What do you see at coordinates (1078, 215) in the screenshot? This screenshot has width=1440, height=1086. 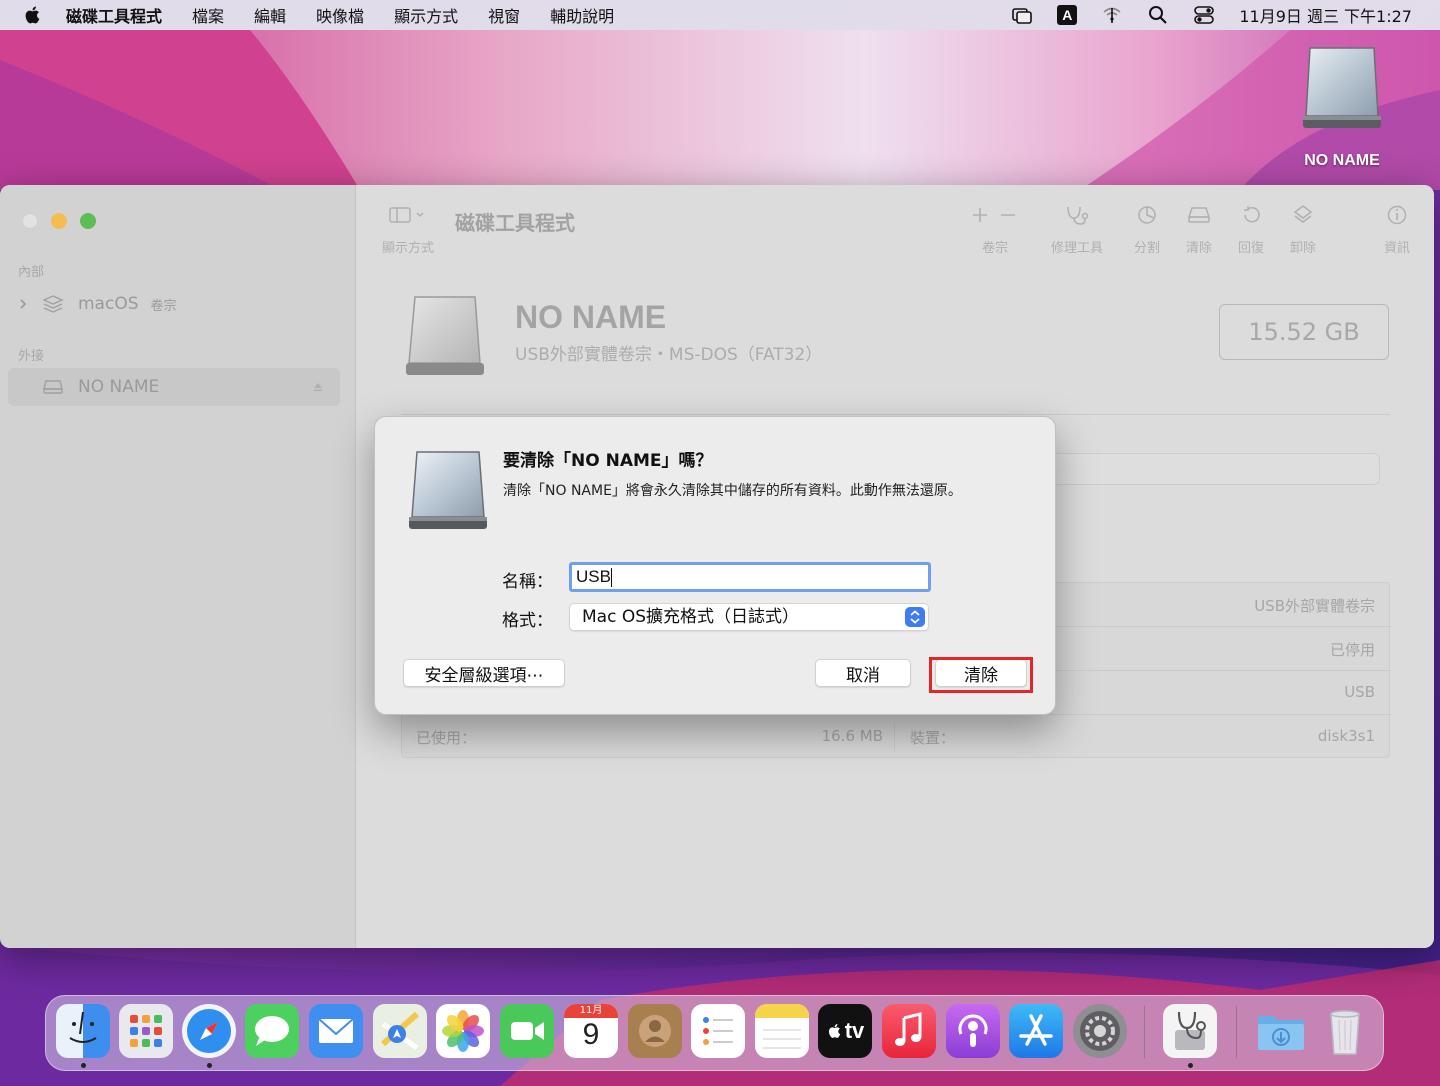 I see `stethoscope-icon` at bounding box center [1078, 215].